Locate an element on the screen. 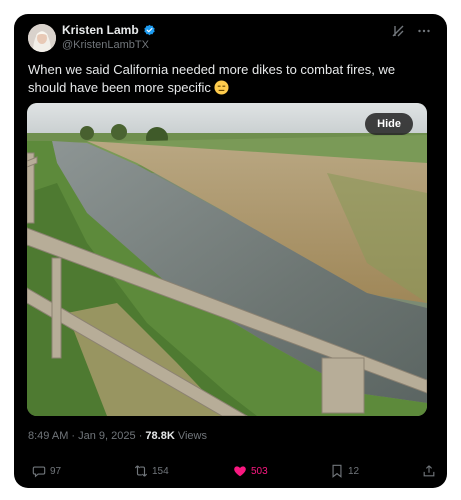  tweet-meta: 8:49 AM · Jan 9, 2025 · 78.8K Views is located at coordinates (117, 436).